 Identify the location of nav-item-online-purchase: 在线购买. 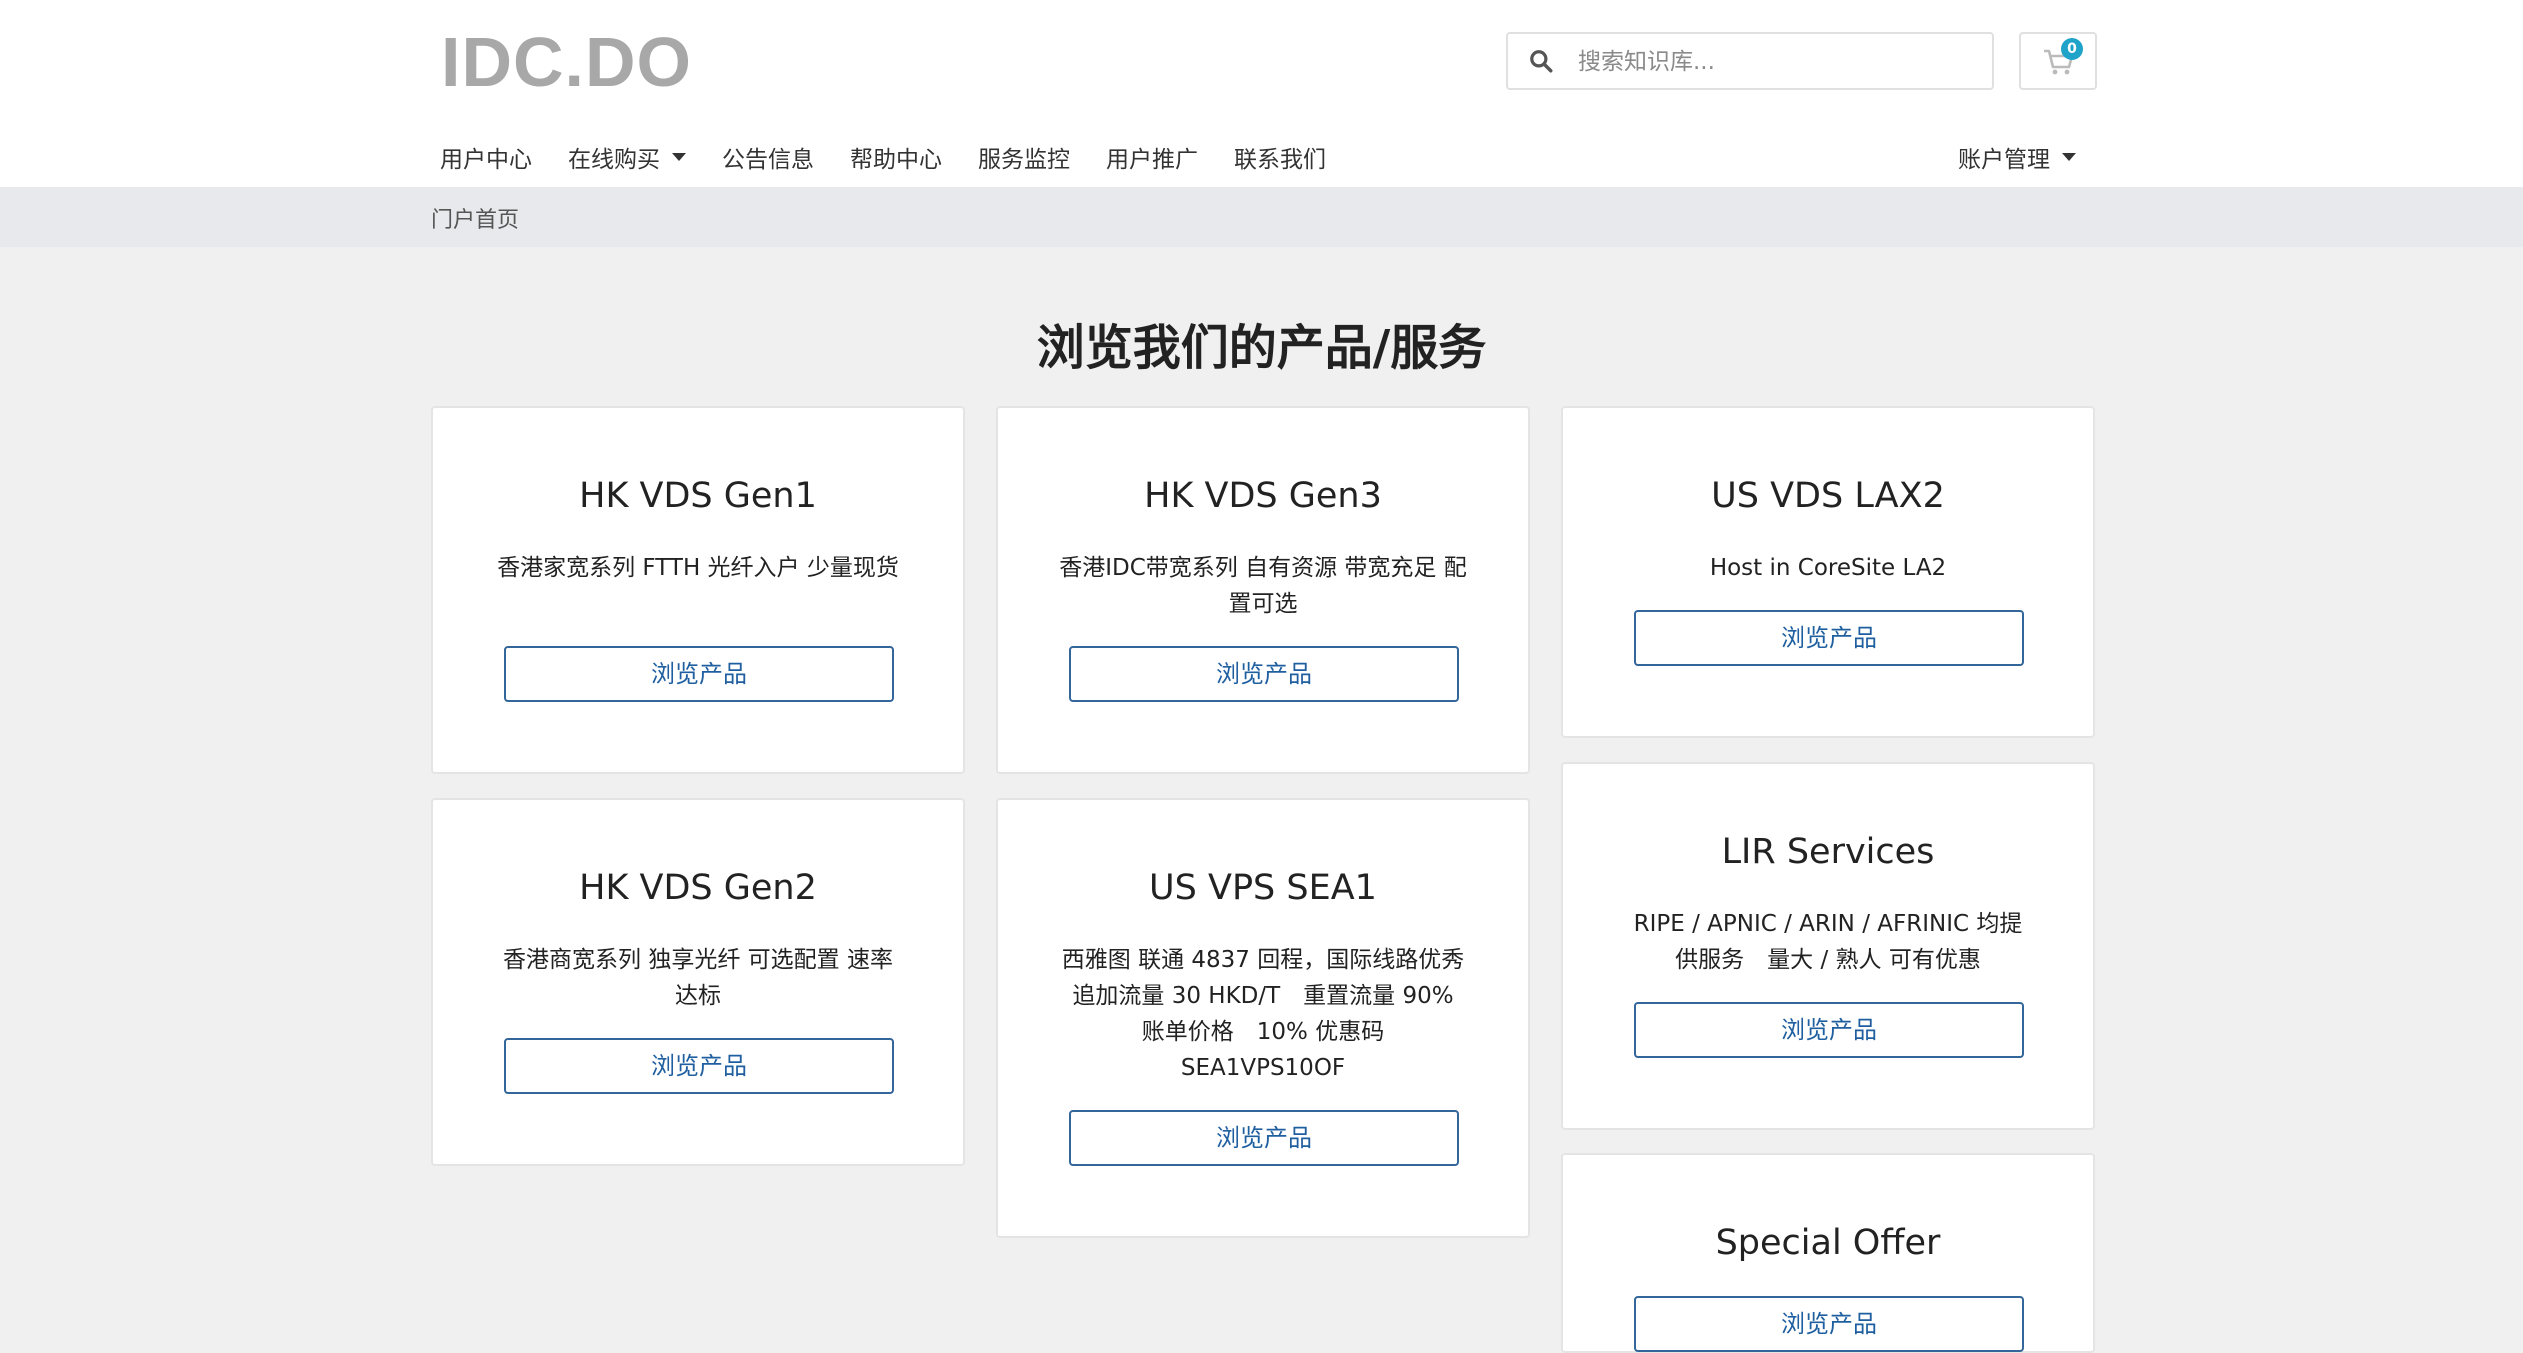
(627, 157).